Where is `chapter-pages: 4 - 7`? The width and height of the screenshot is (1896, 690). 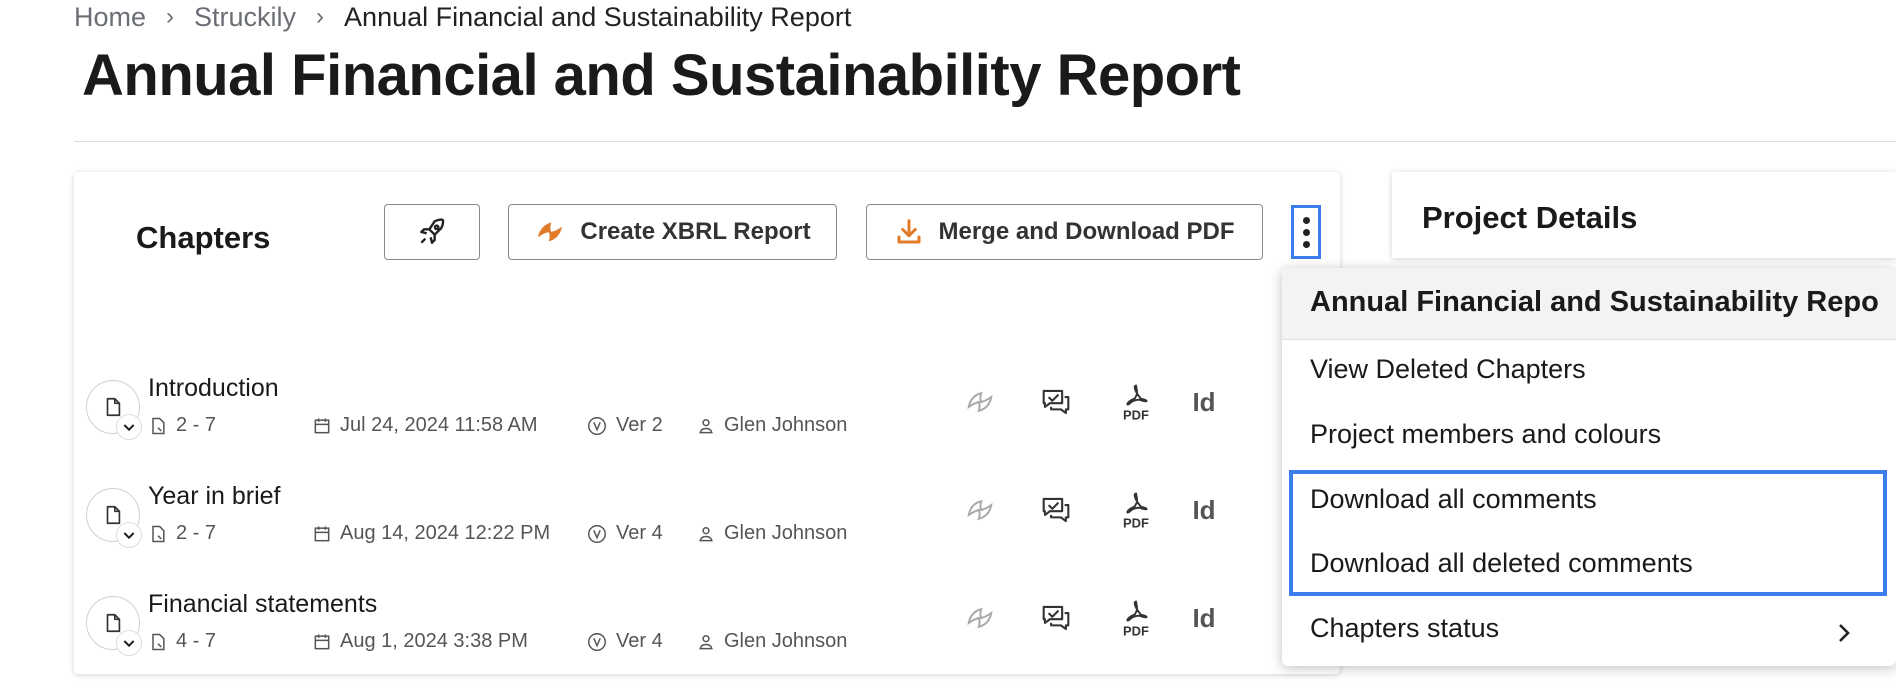 chapter-pages: 4 - 7 is located at coordinates (182, 641).